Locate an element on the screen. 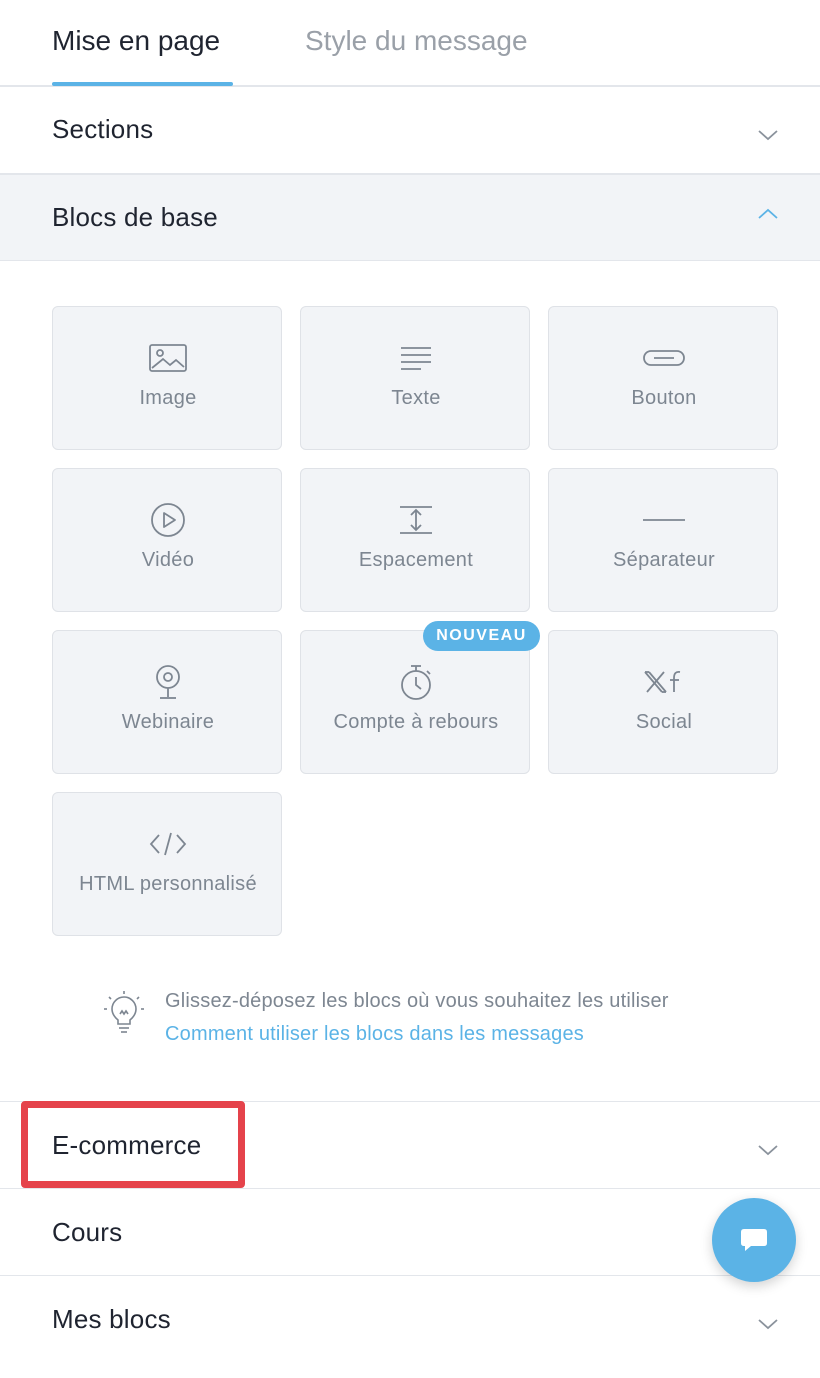 The height and width of the screenshot is (1378, 820). block-tile-custom-html: HTML personnalisé is located at coordinates (167, 864).